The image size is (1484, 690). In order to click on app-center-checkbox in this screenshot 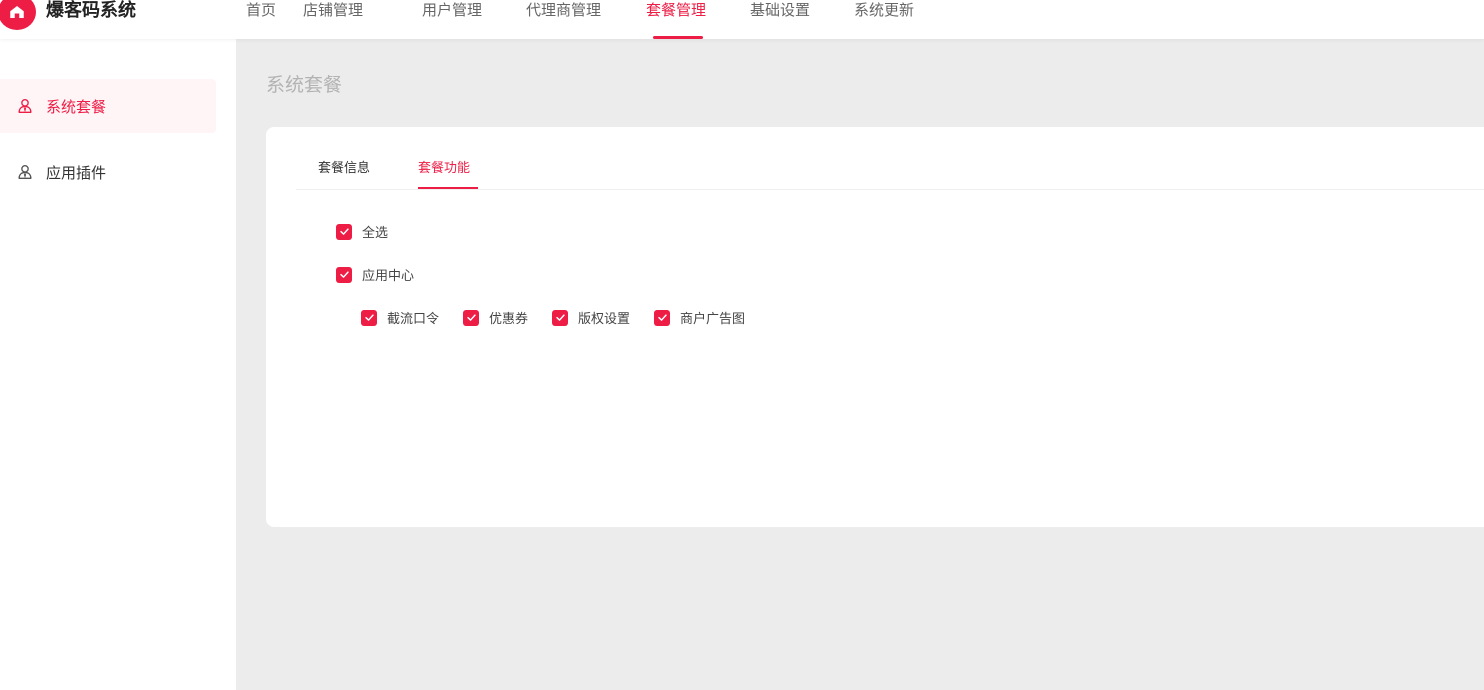, I will do `click(344, 274)`.